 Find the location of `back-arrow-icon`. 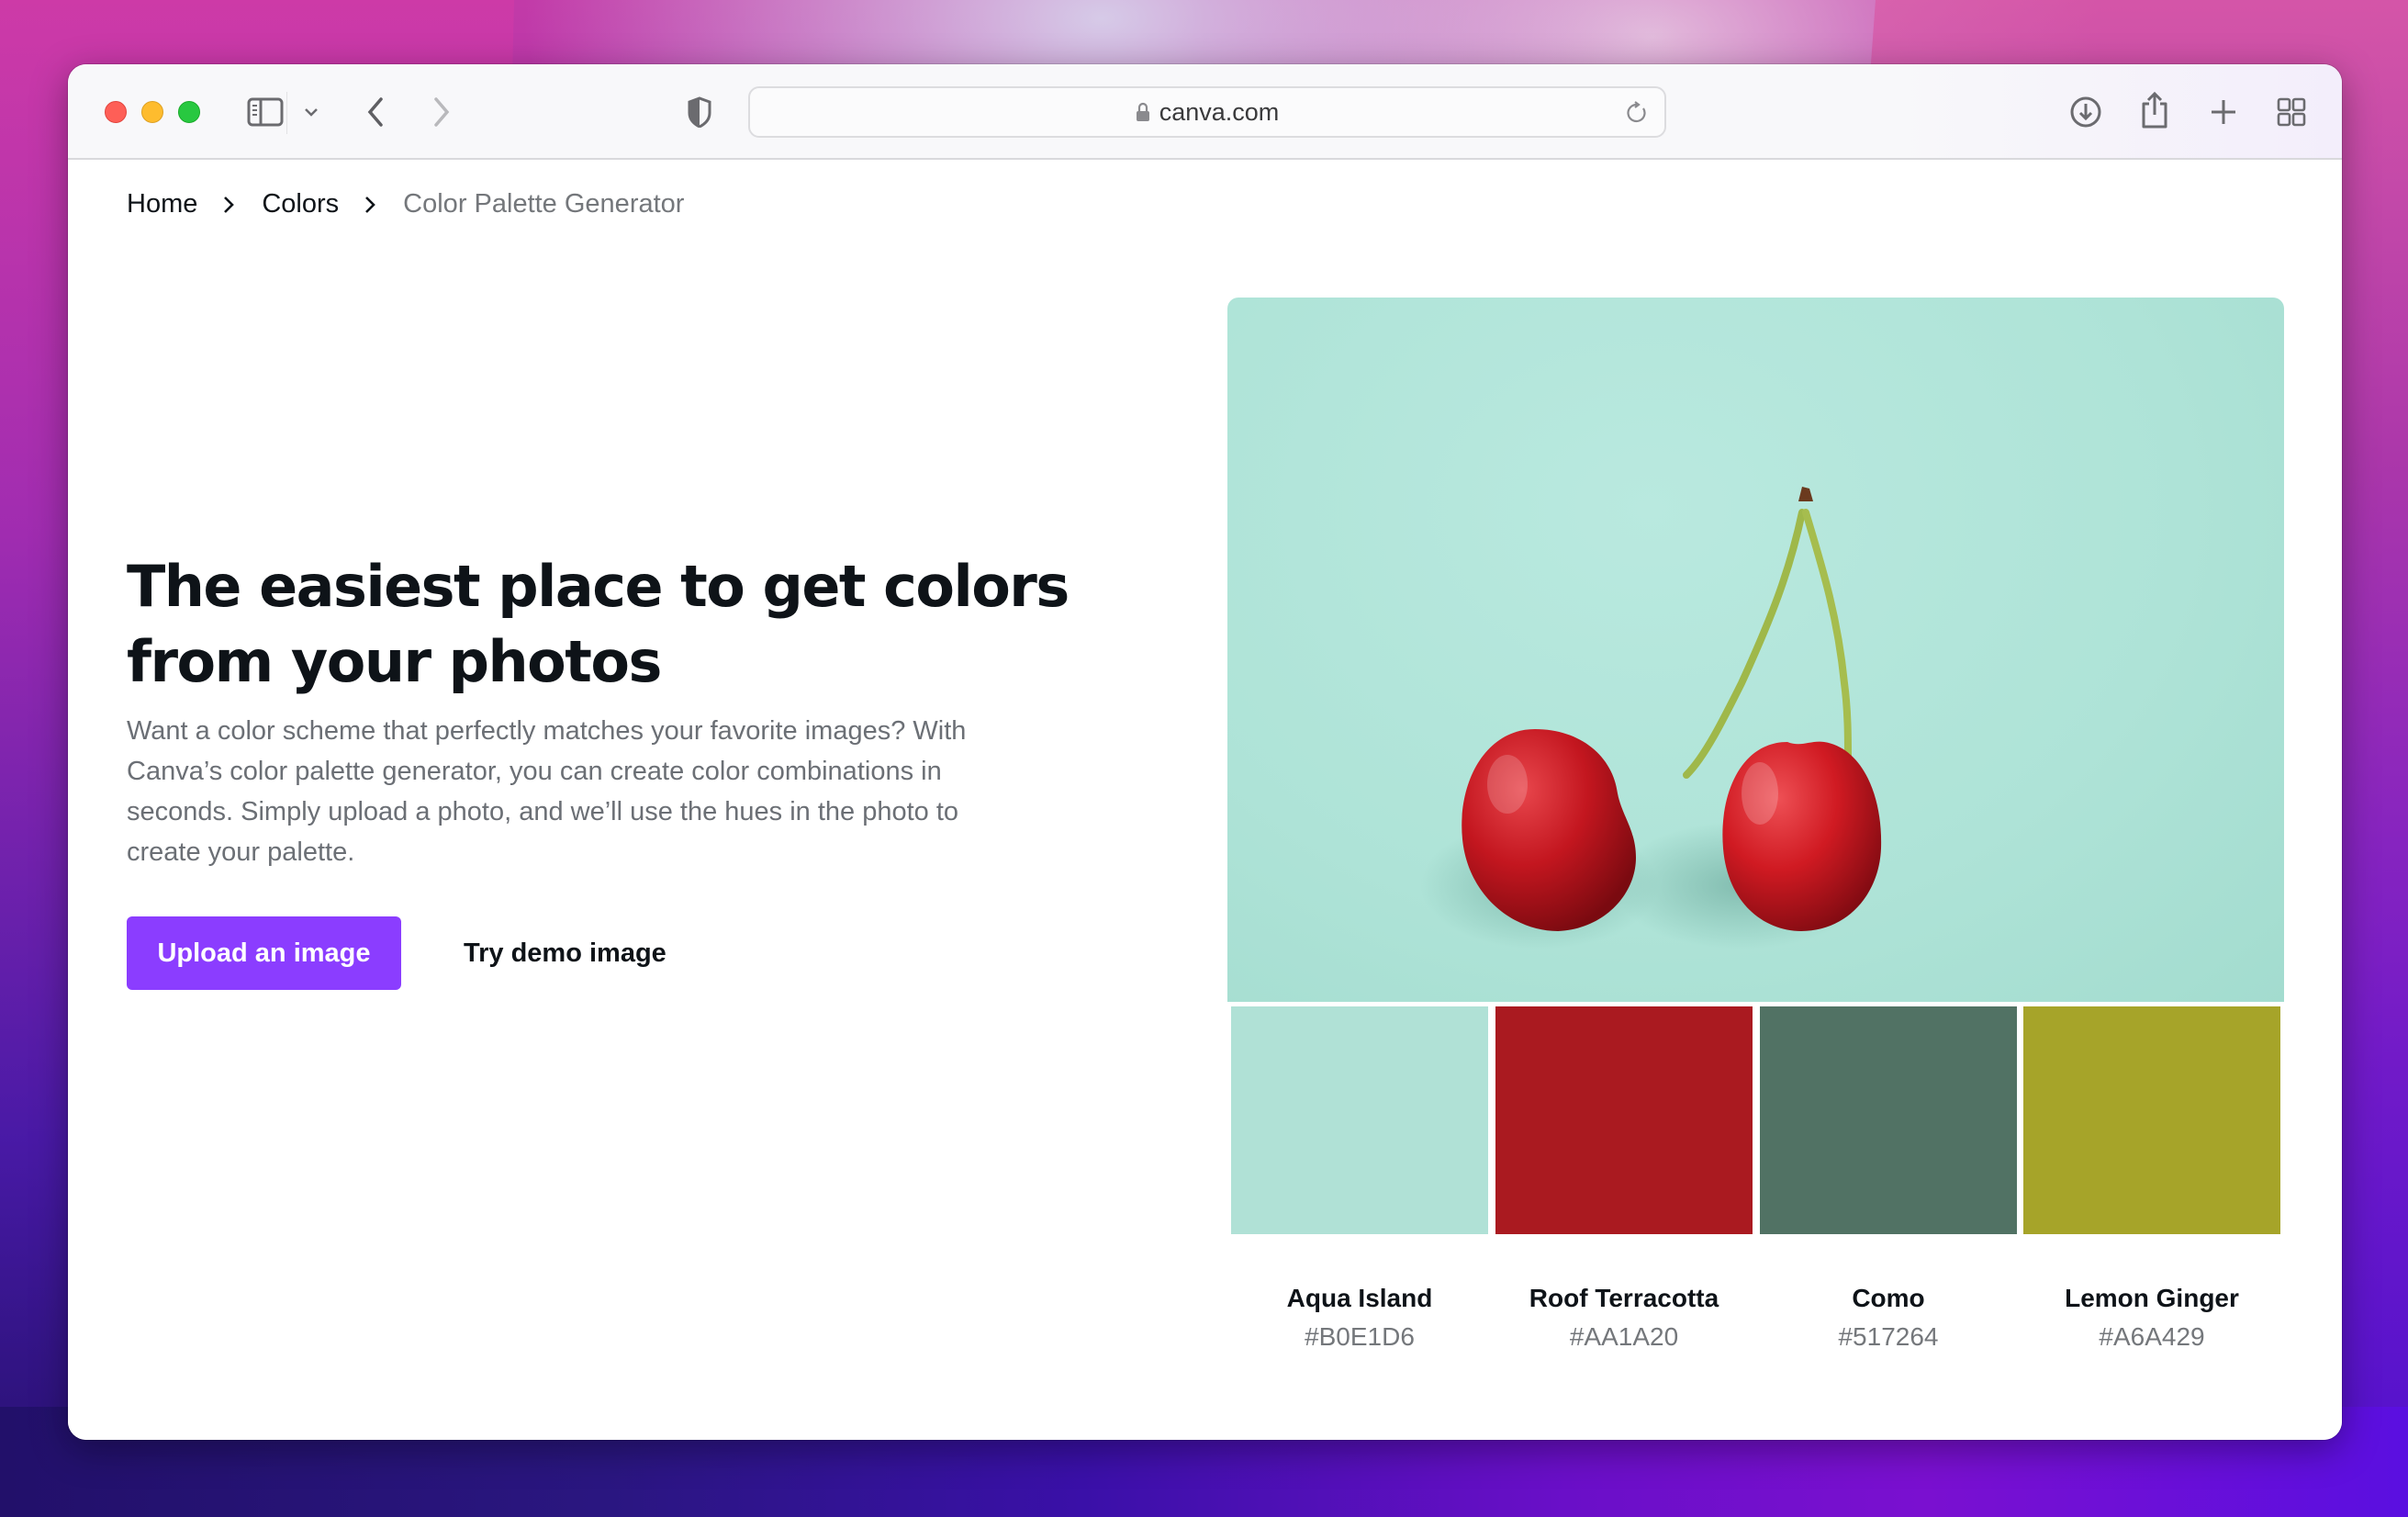

back-arrow-icon is located at coordinates (375, 112).